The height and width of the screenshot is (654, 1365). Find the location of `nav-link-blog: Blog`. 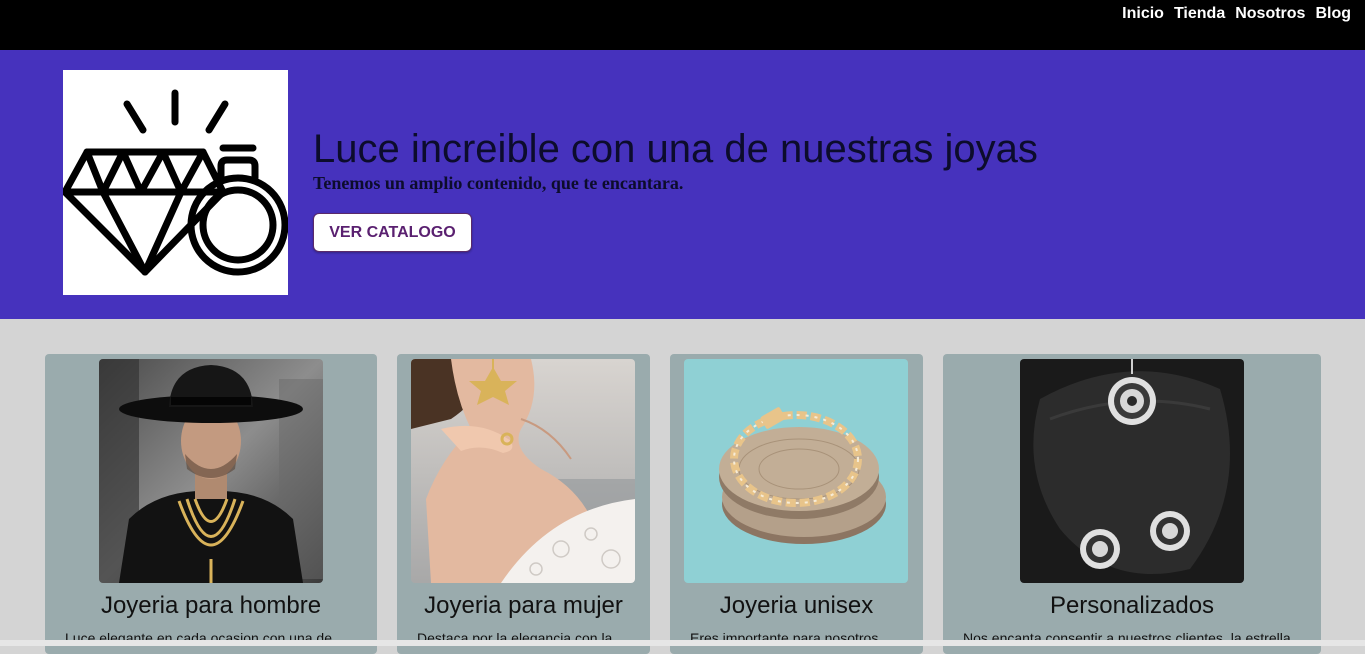

nav-link-blog: Blog is located at coordinates (1333, 13).